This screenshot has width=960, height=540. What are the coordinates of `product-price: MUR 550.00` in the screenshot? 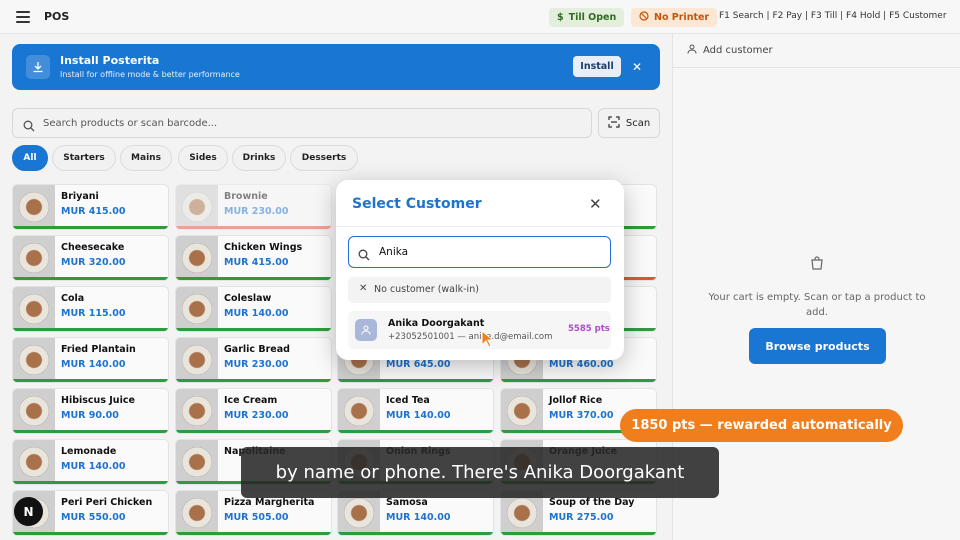 It's located at (93, 517).